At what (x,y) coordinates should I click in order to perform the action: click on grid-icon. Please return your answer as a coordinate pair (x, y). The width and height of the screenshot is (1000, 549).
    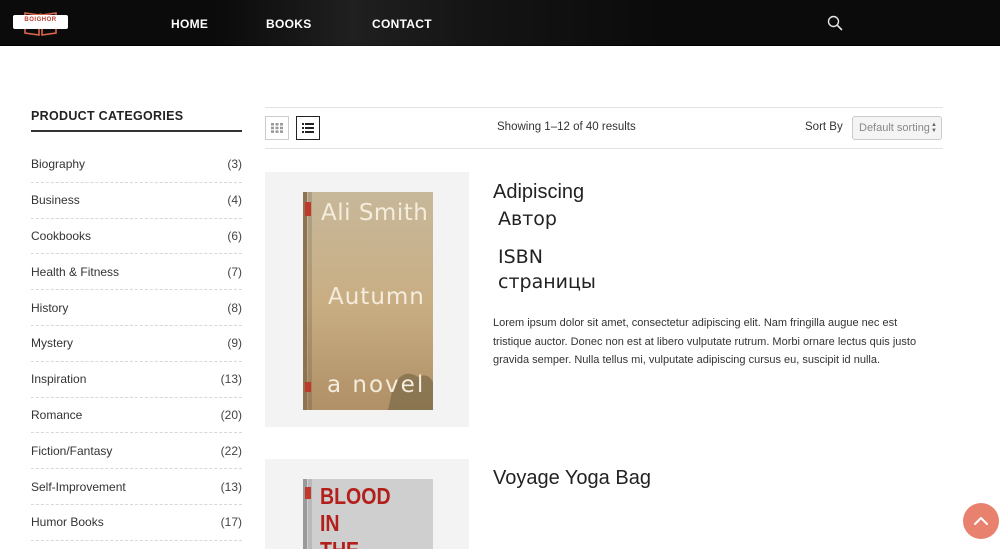
    Looking at the image, I should click on (277, 128).